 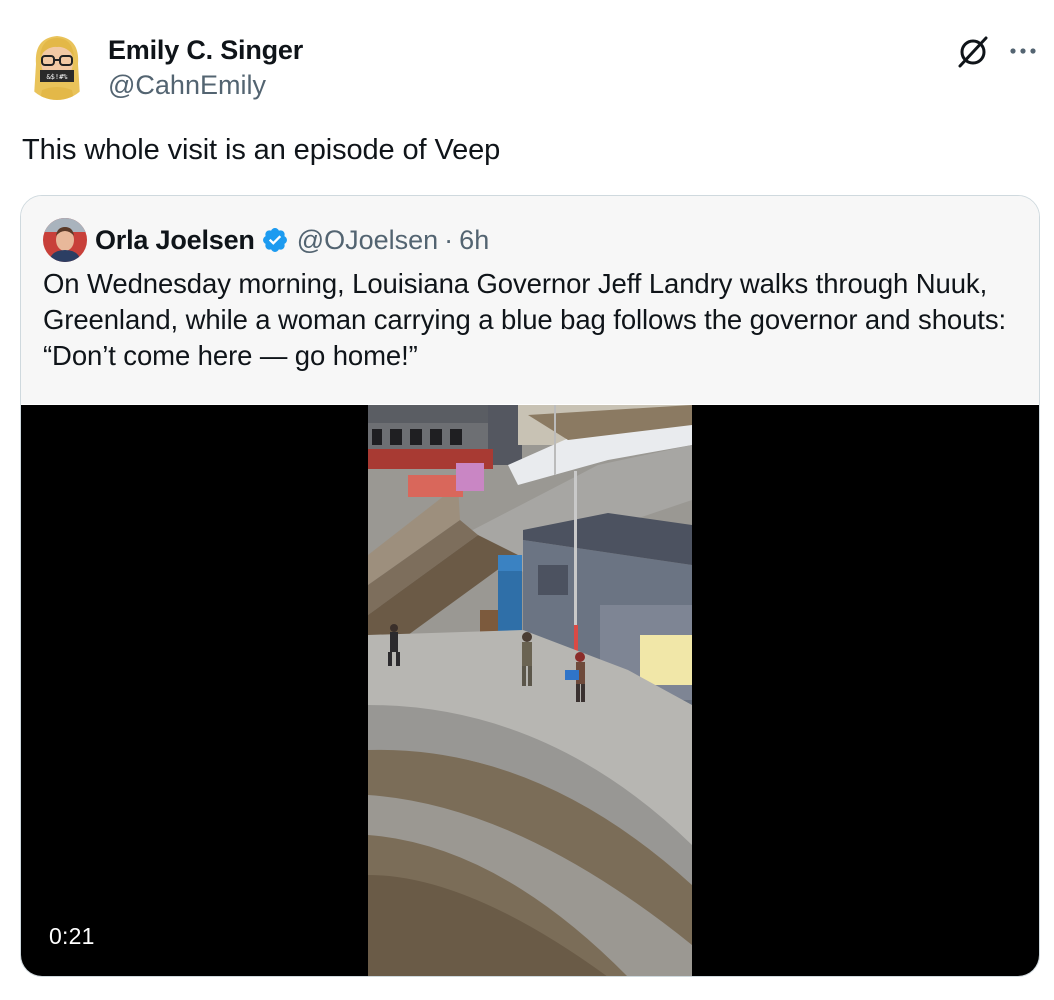 I want to click on quoted-author-avatar, so click(x=65, y=240).